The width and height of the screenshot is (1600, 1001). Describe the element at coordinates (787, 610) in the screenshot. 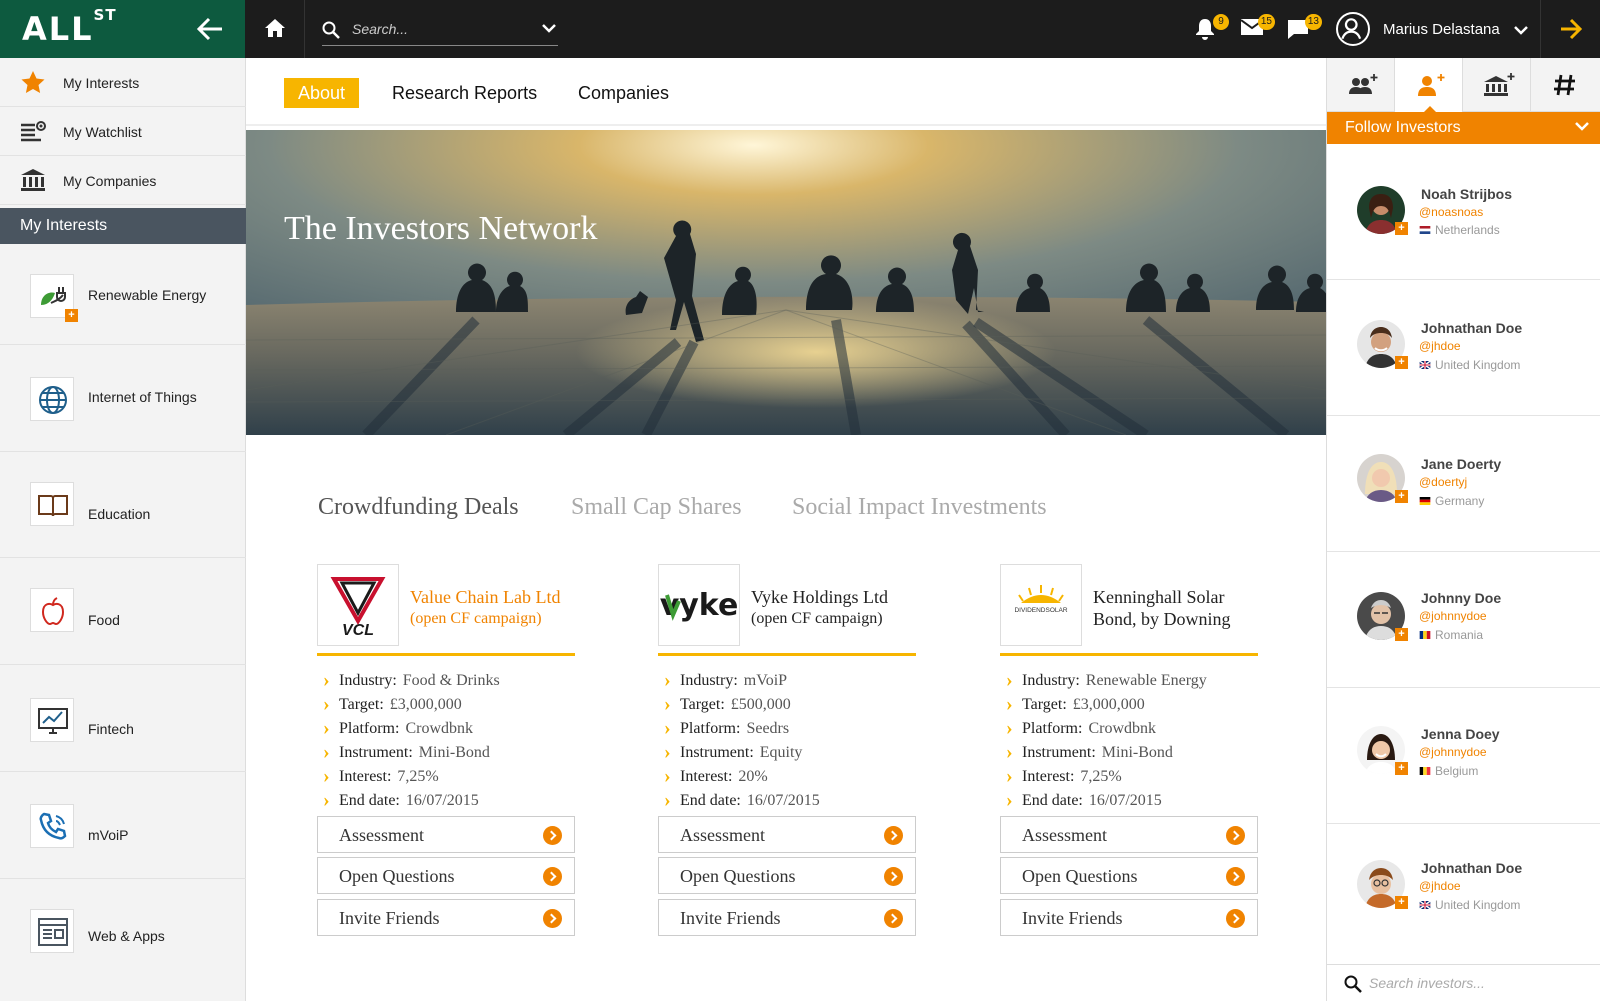

I see `deal-header: vyke Vyke Holdings Ltd (open CF campaign)` at that location.